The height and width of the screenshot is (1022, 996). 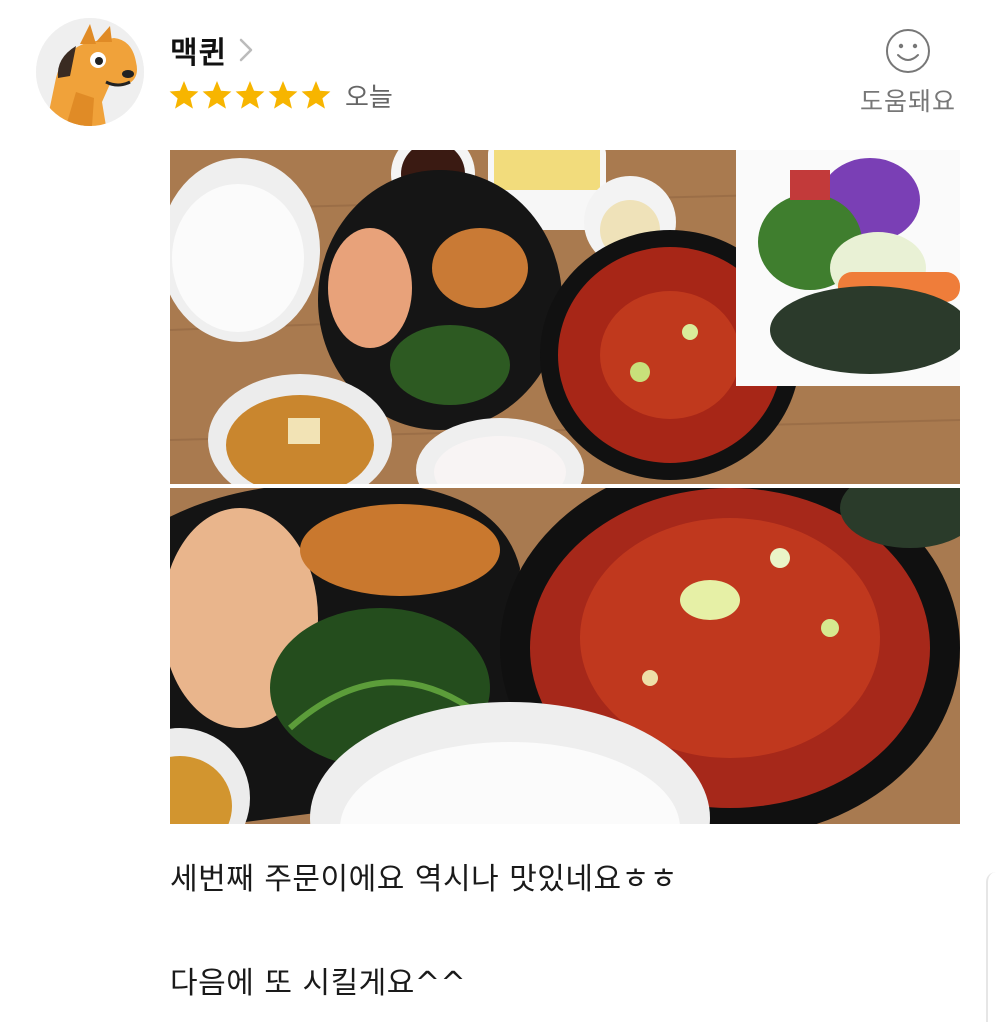 What do you see at coordinates (199, 53) in the screenshot?
I see `user-name: 맥퀸` at bounding box center [199, 53].